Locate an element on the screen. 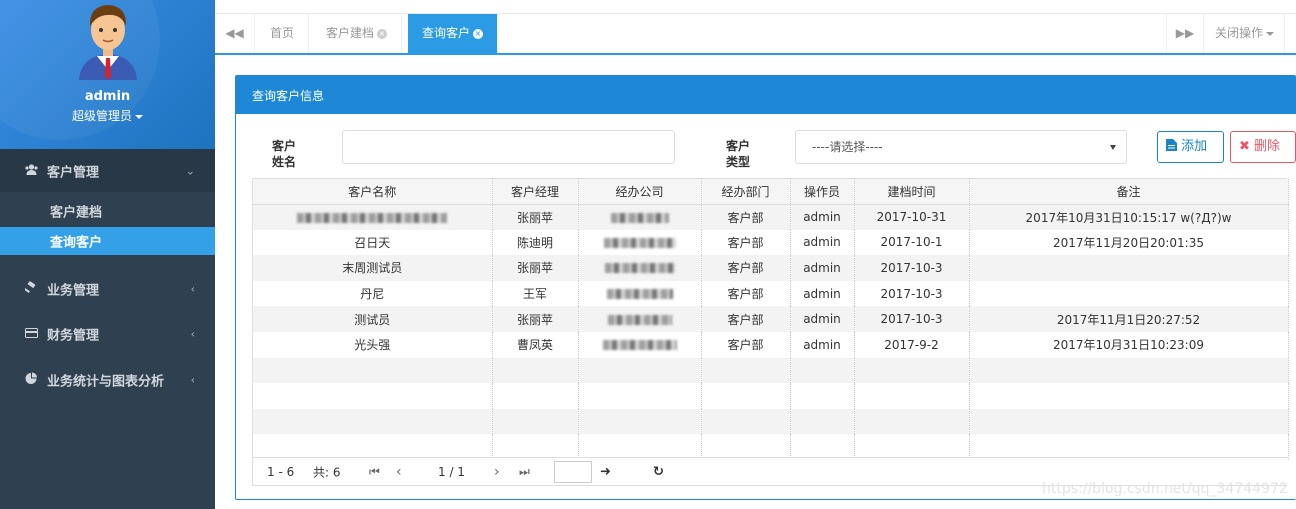 The image size is (1296, 509). table-cell: 陈迪明 is located at coordinates (535, 242).